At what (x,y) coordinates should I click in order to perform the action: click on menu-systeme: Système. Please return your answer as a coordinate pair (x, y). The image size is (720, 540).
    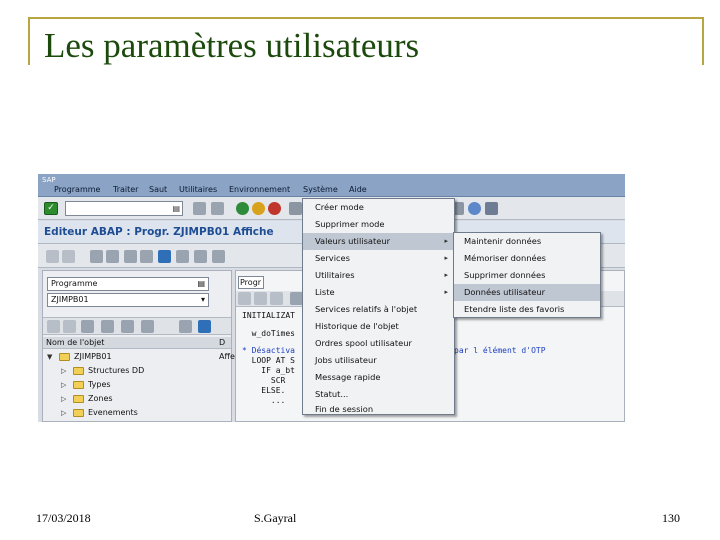
    Looking at the image, I should click on (320, 189).